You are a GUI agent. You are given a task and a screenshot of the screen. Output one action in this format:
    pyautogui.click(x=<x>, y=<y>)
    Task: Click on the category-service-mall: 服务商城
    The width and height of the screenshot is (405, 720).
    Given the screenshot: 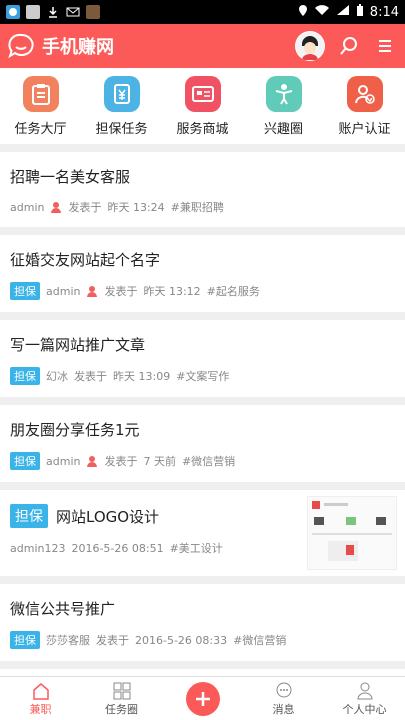 What is the action you would take?
    pyautogui.click(x=203, y=106)
    